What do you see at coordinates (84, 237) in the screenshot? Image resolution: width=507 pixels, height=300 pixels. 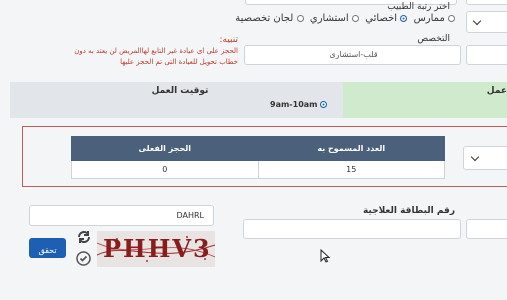 I see `refresh-icon` at bounding box center [84, 237].